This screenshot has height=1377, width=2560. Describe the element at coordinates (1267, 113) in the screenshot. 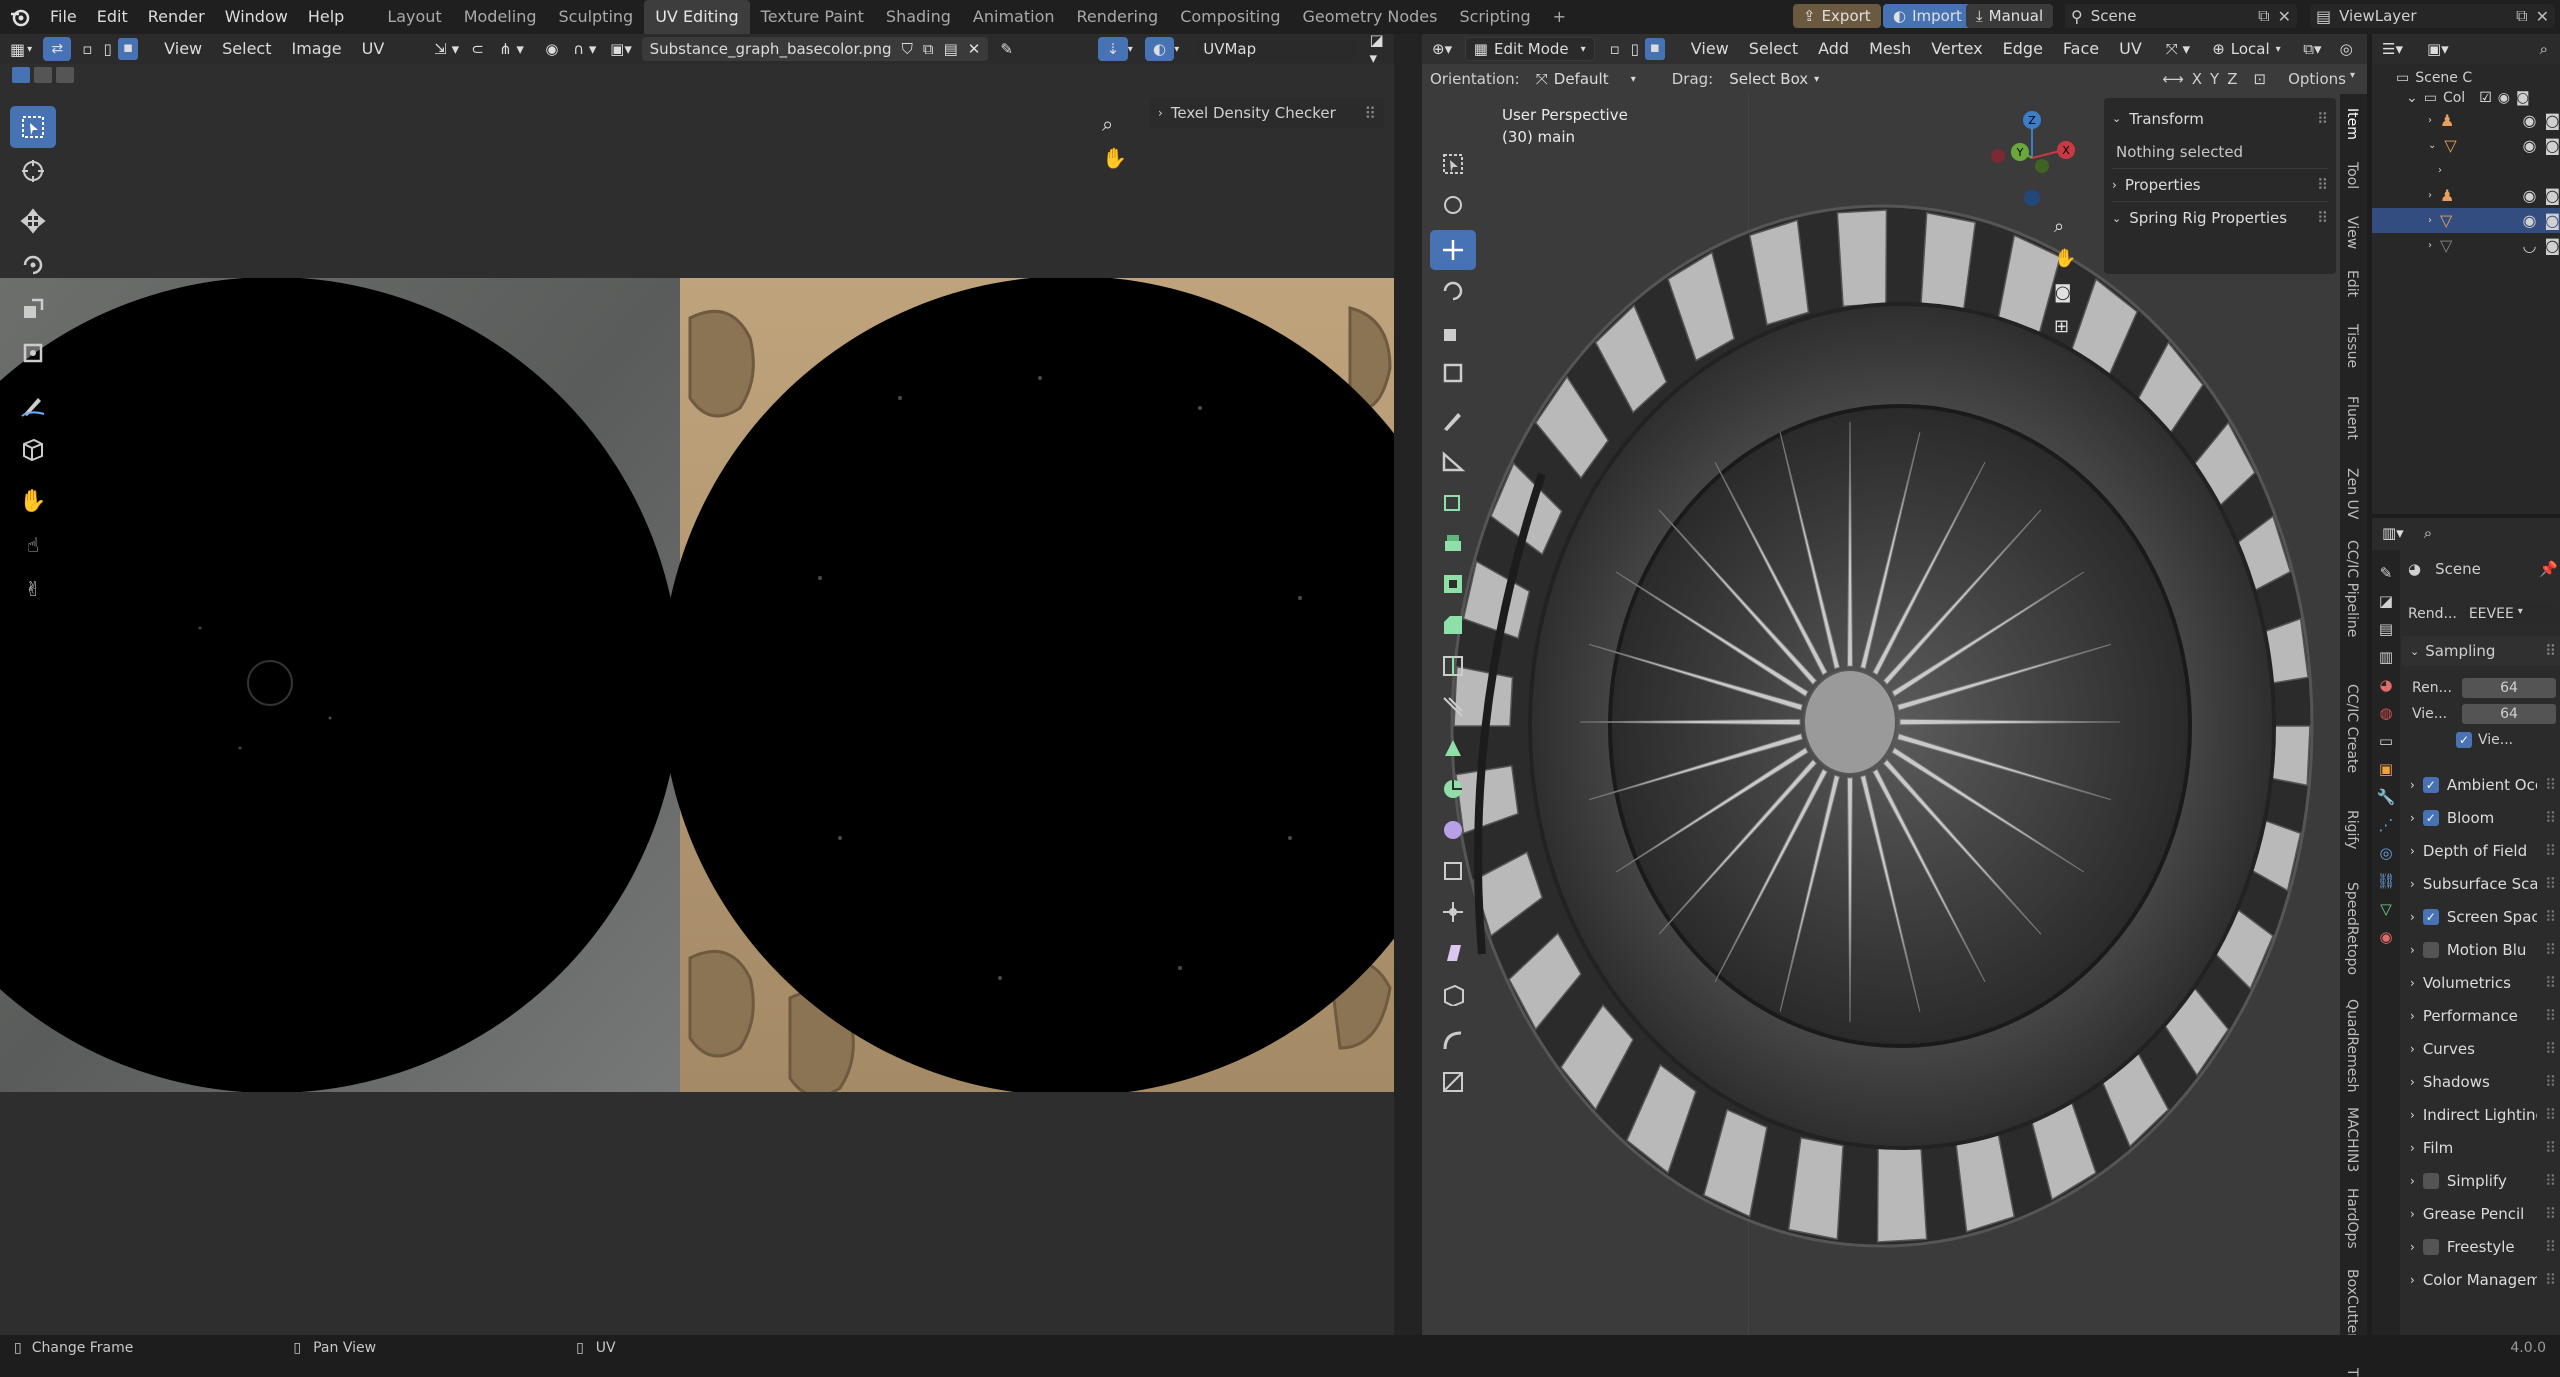

I see `texel-density-panel: › Texel Density Checker ⠿` at that location.